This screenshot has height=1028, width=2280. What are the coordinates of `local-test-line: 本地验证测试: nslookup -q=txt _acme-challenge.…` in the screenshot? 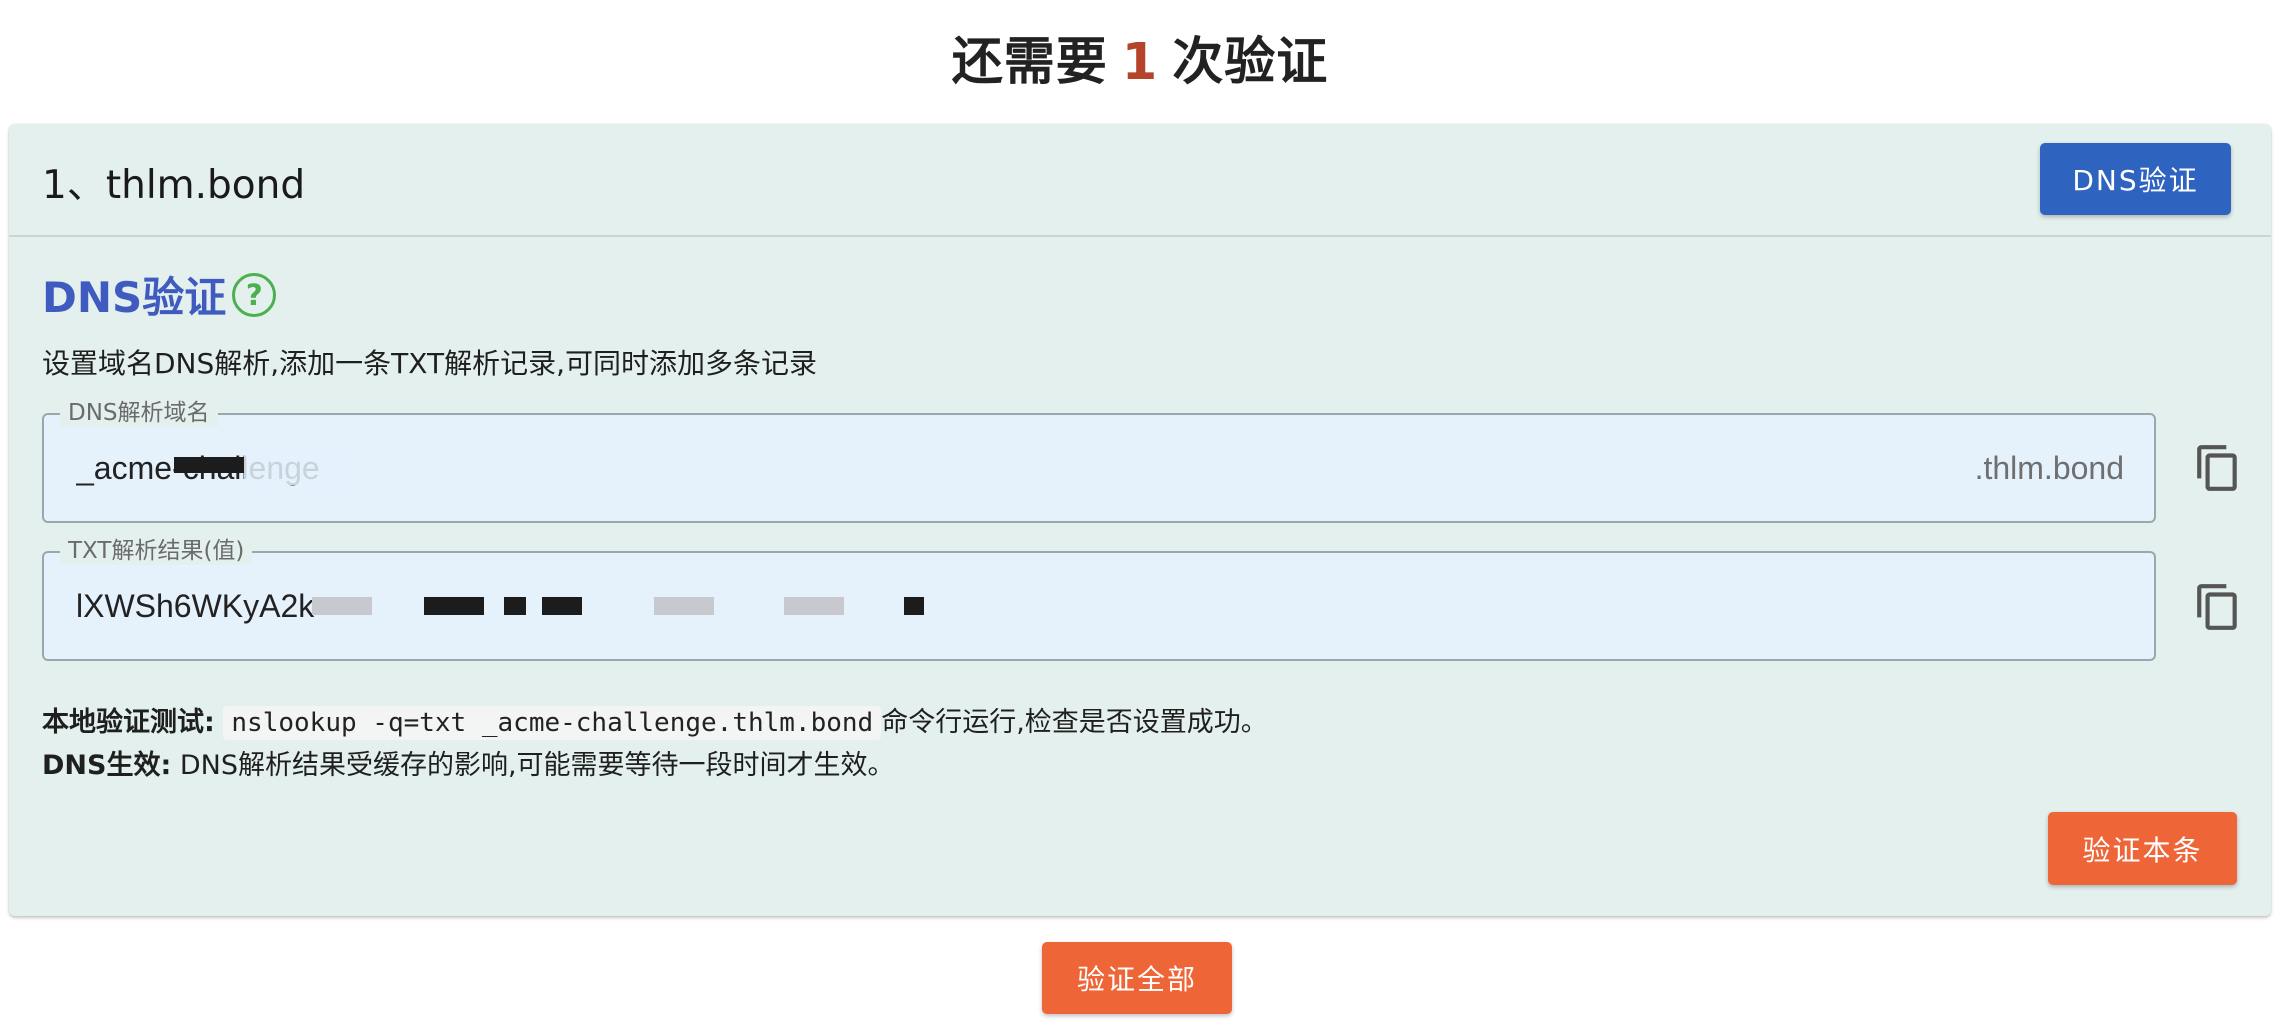 It's located at (655, 720).